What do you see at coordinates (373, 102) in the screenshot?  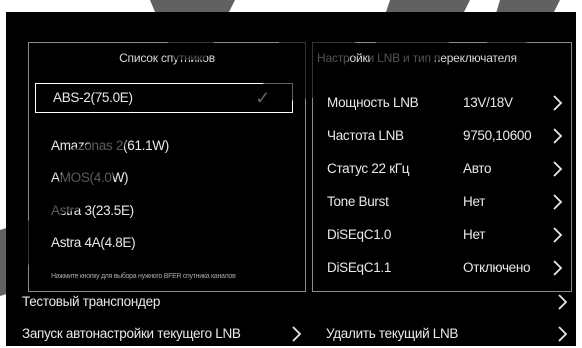 I see `lnb-power-label: Мощность LNB` at bounding box center [373, 102].